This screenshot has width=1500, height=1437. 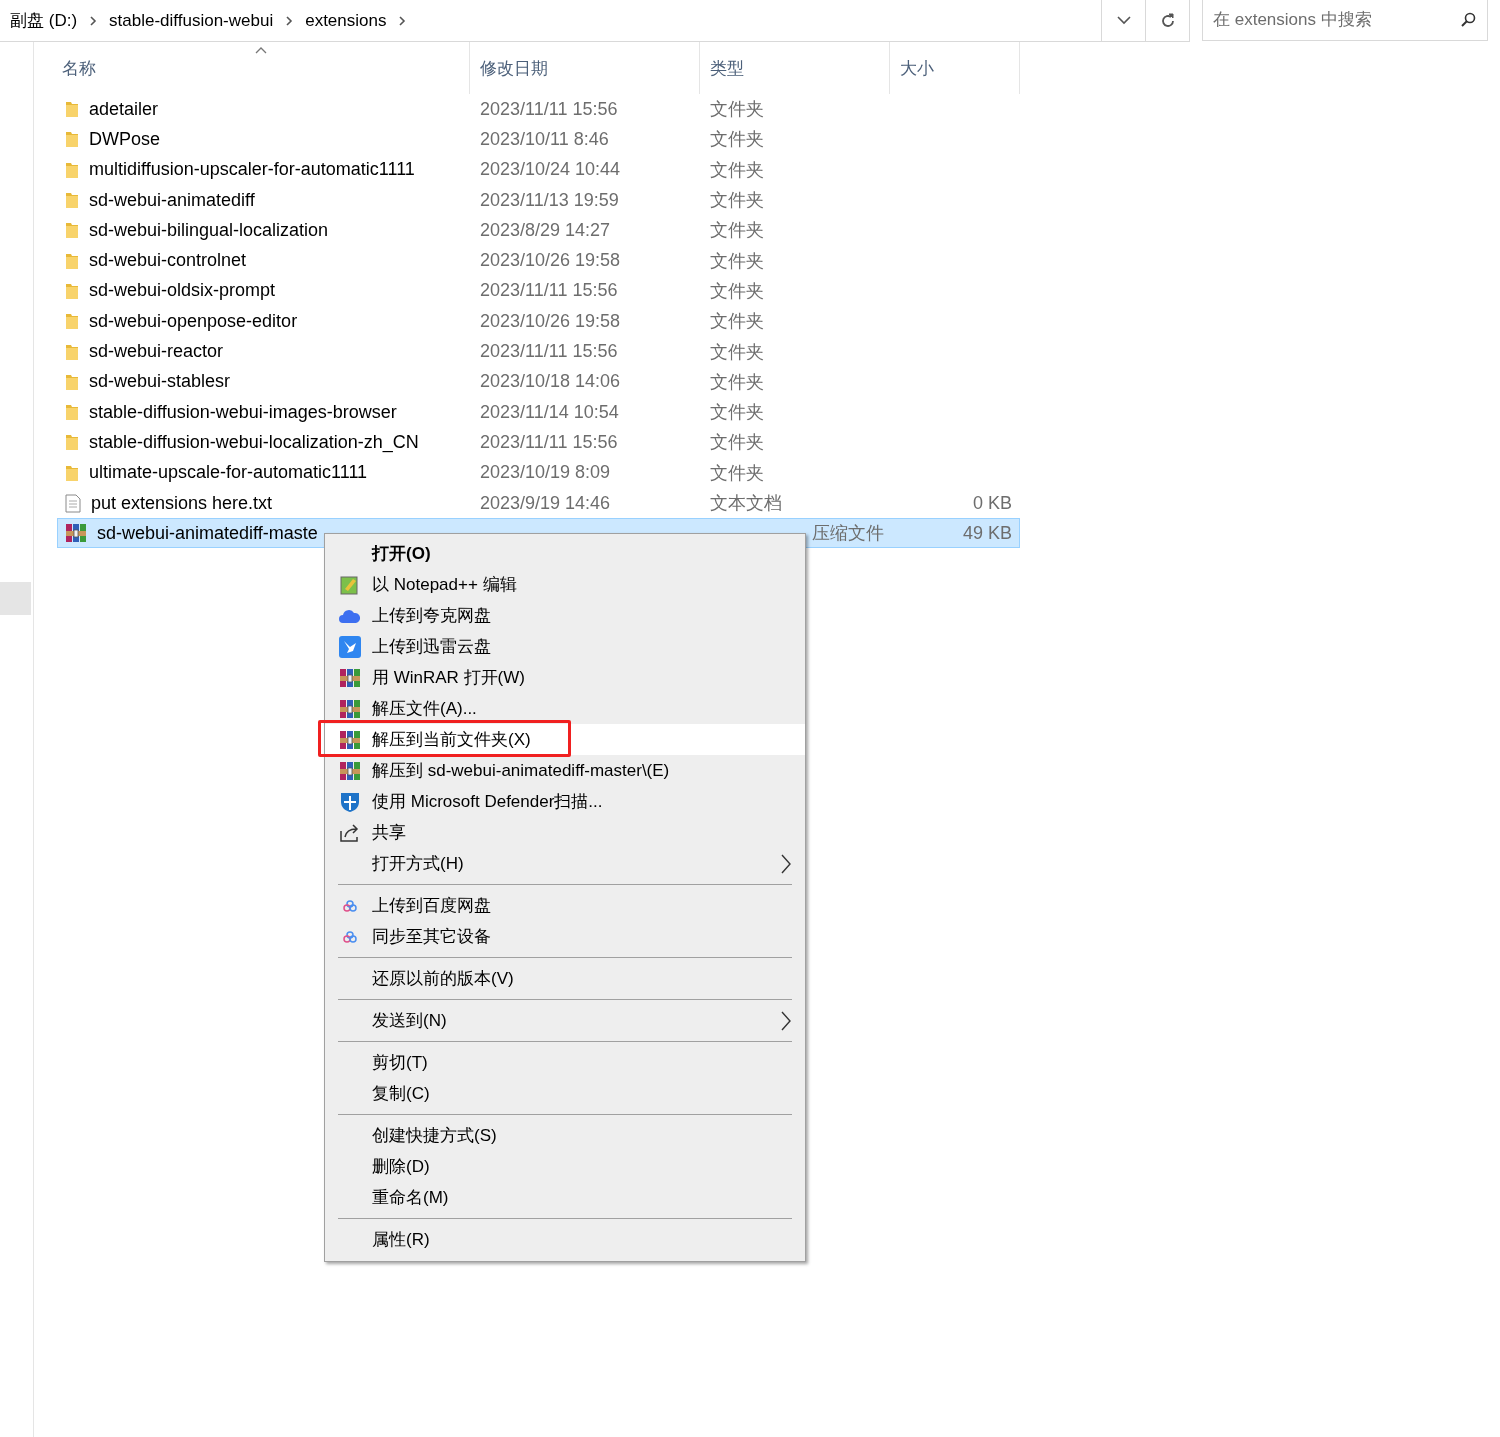 What do you see at coordinates (545, 472) in the screenshot?
I see `modified-date: 2023/10/19 8:09` at bounding box center [545, 472].